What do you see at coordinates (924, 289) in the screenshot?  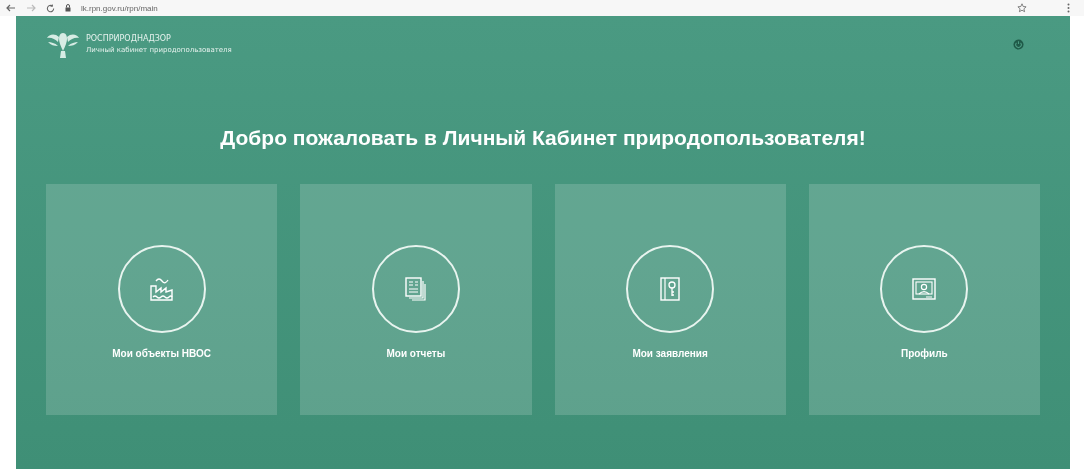 I see `profile-icon` at bounding box center [924, 289].